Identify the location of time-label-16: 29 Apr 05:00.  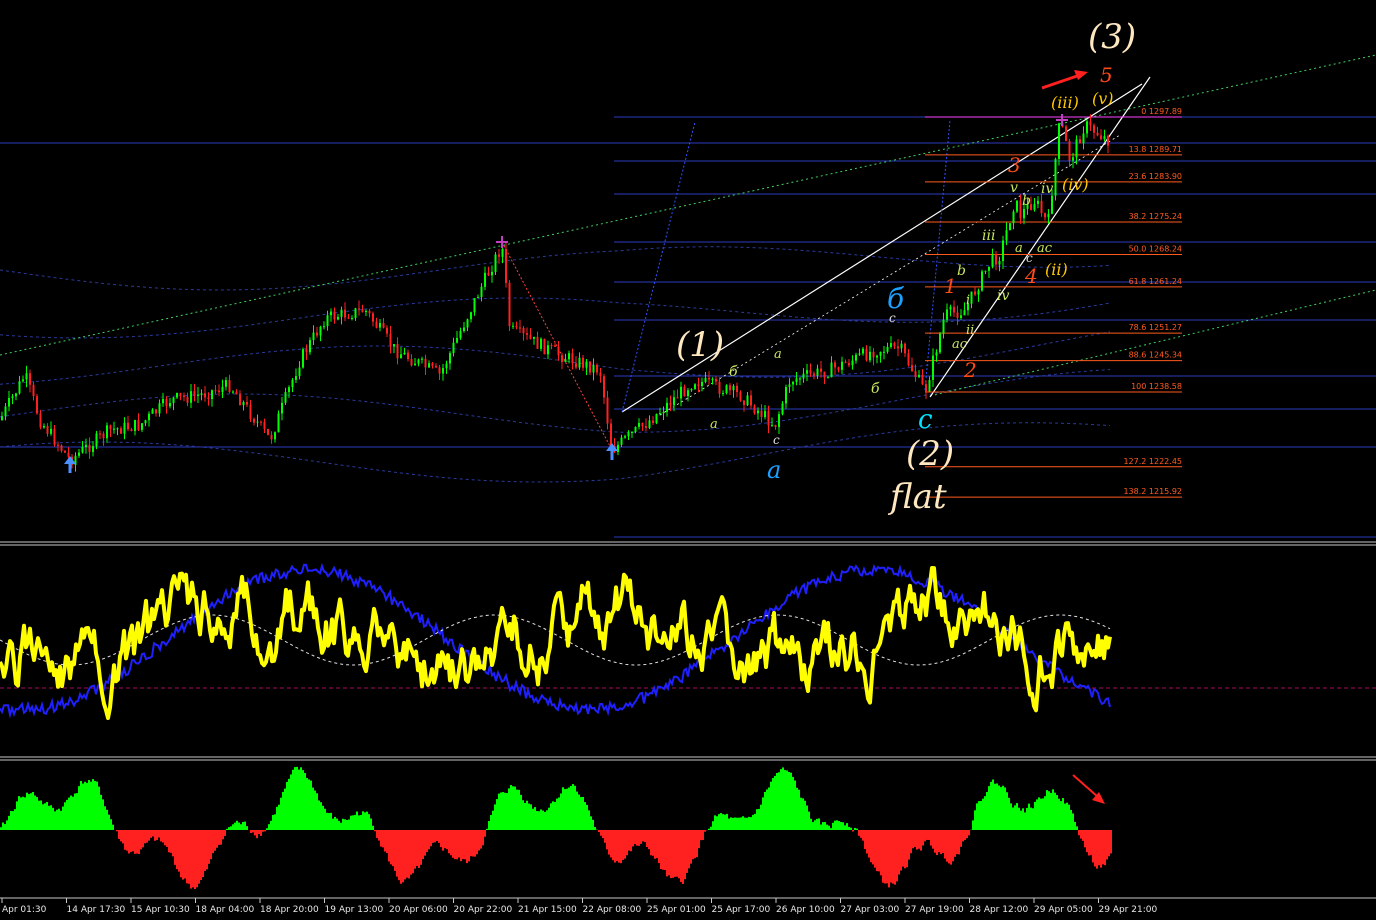
(1063, 910).